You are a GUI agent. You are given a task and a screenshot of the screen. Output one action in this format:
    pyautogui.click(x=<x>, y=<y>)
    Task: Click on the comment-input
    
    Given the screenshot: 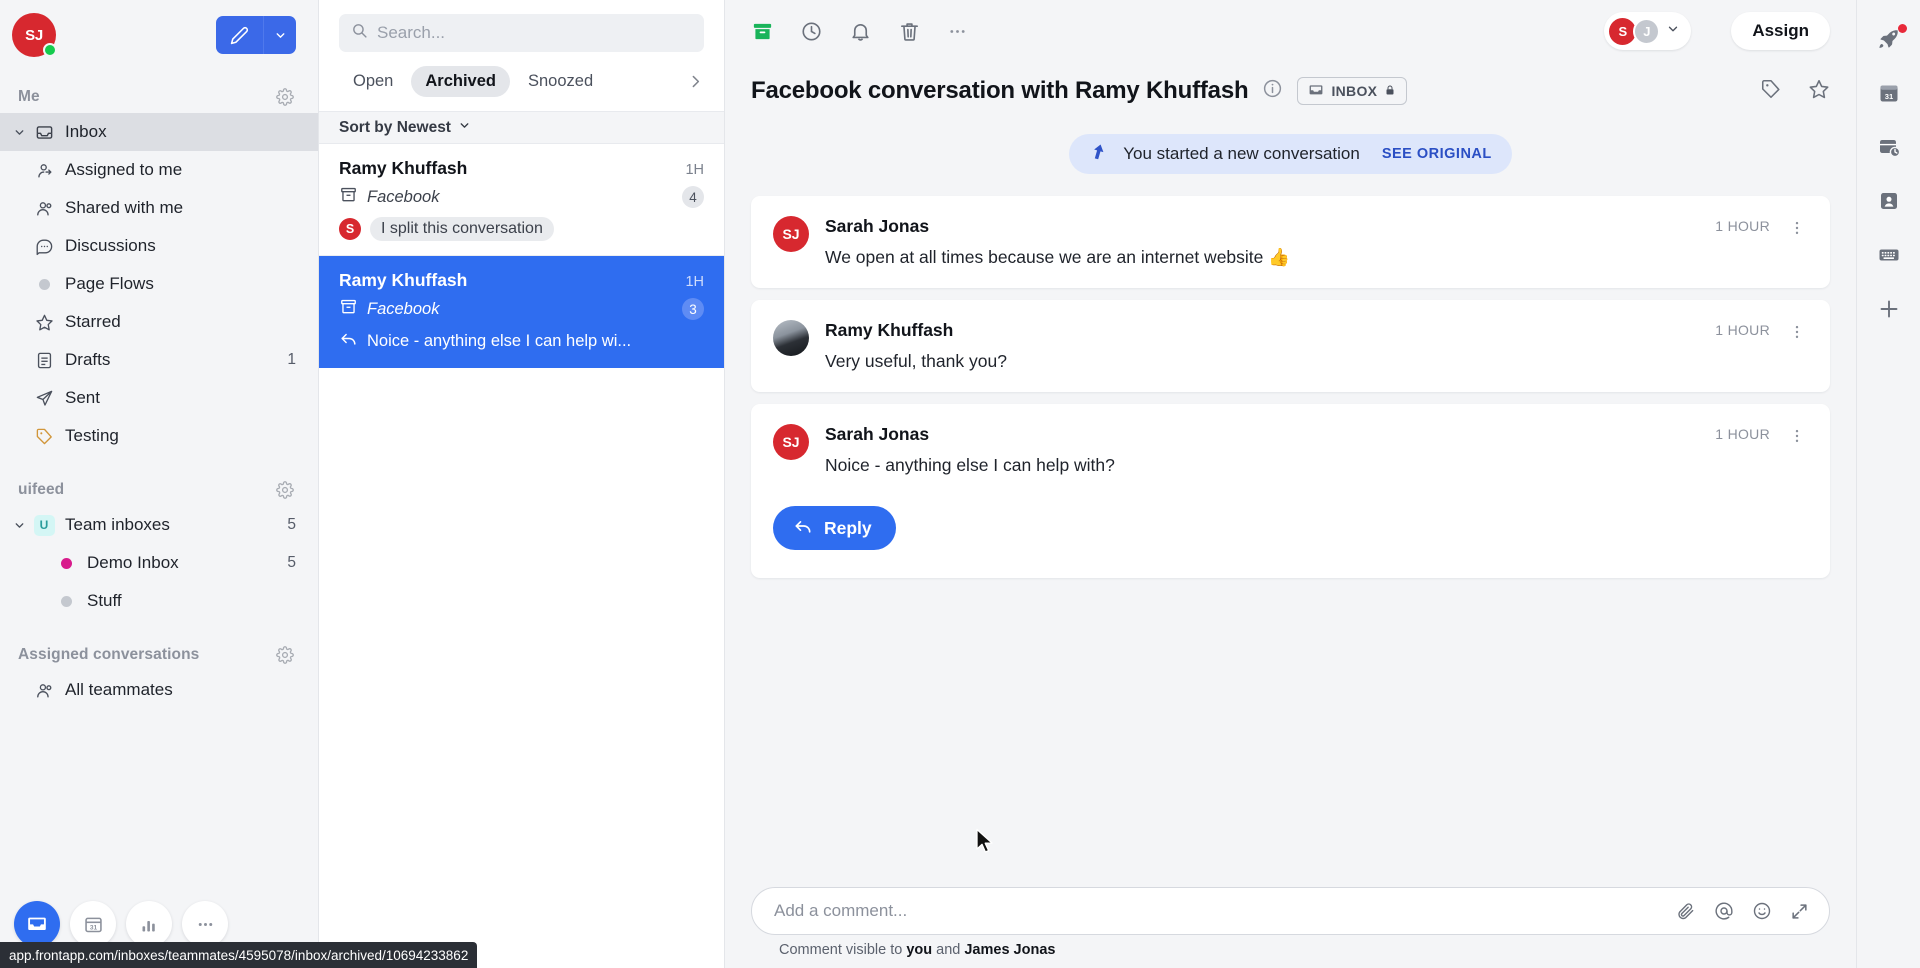 What is the action you would take?
    pyautogui.click(x=1225, y=911)
    